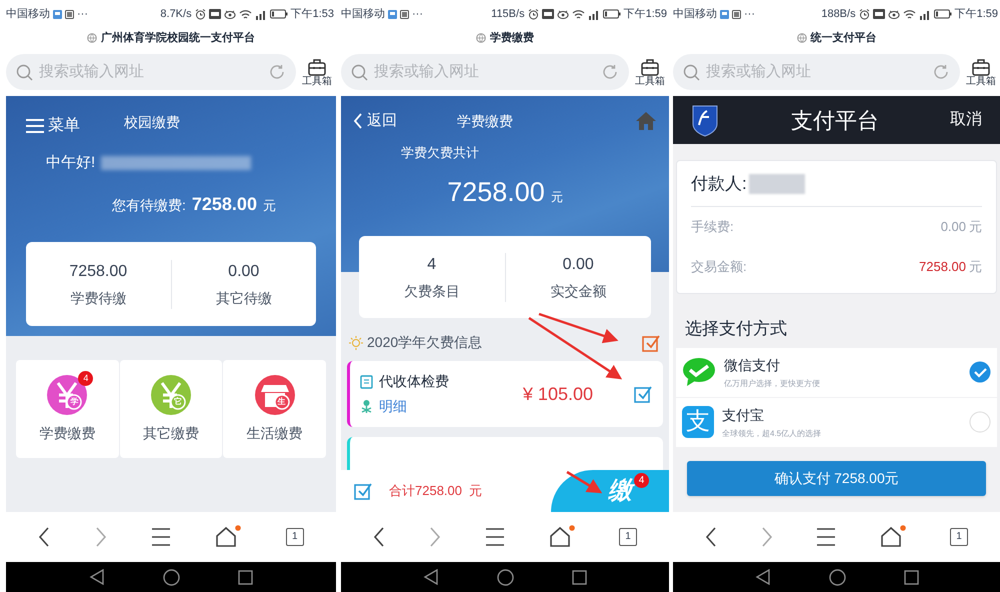 This screenshot has height=592, width=1000. I want to click on payment-category-tile: 它 其它缴费, so click(171, 409).